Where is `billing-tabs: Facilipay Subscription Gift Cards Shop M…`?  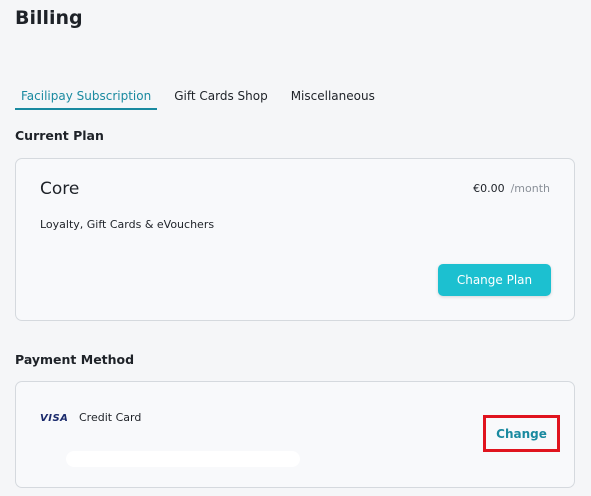 billing-tabs: Facilipay Subscription Gift Cards Shop M… is located at coordinates (203, 98).